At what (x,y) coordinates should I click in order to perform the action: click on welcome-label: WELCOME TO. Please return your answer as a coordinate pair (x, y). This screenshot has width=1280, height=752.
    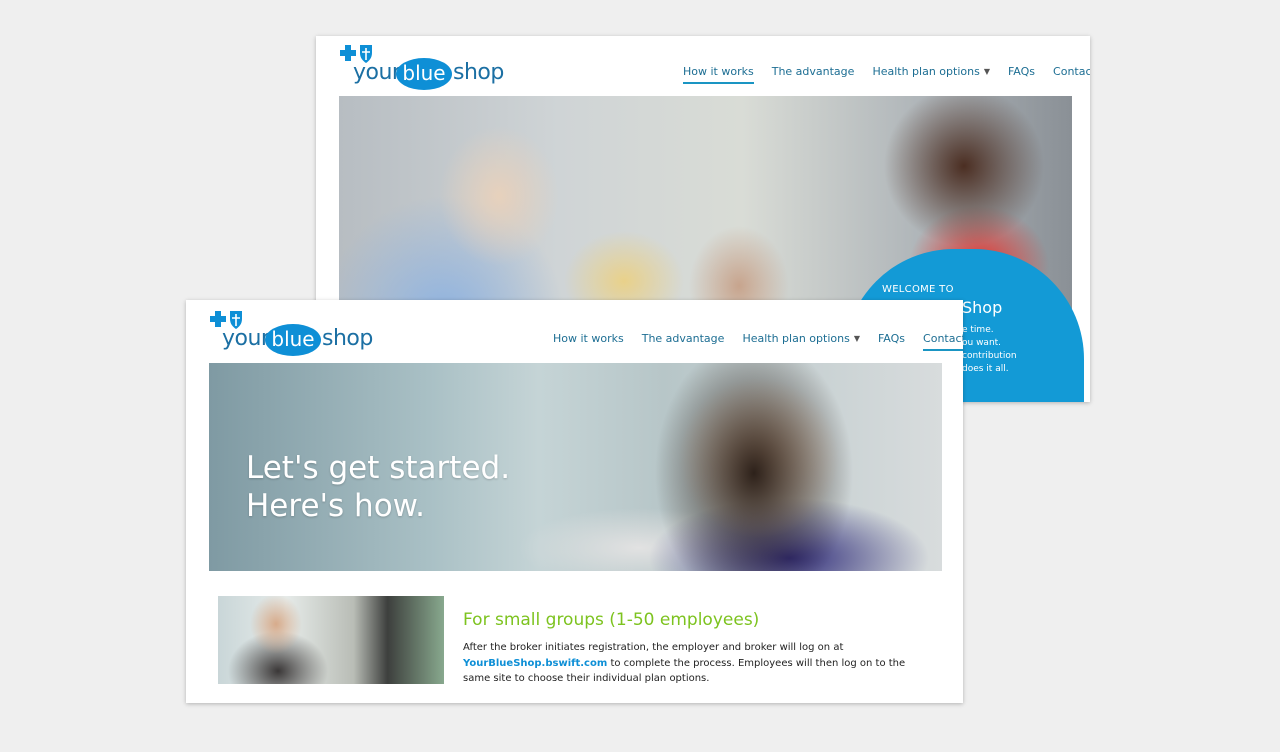
    Looking at the image, I should click on (918, 289).